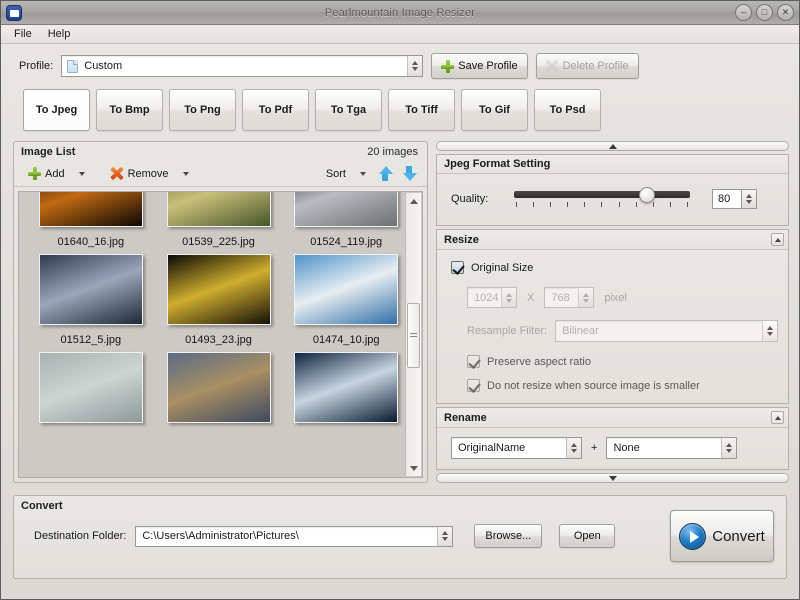 The image size is (800, 600). What do you see at coordinates (622, 361) in the screenshot?
I see `preserve-aspect-row: Preserve aspect ratio` at bounding box center [622, 361].